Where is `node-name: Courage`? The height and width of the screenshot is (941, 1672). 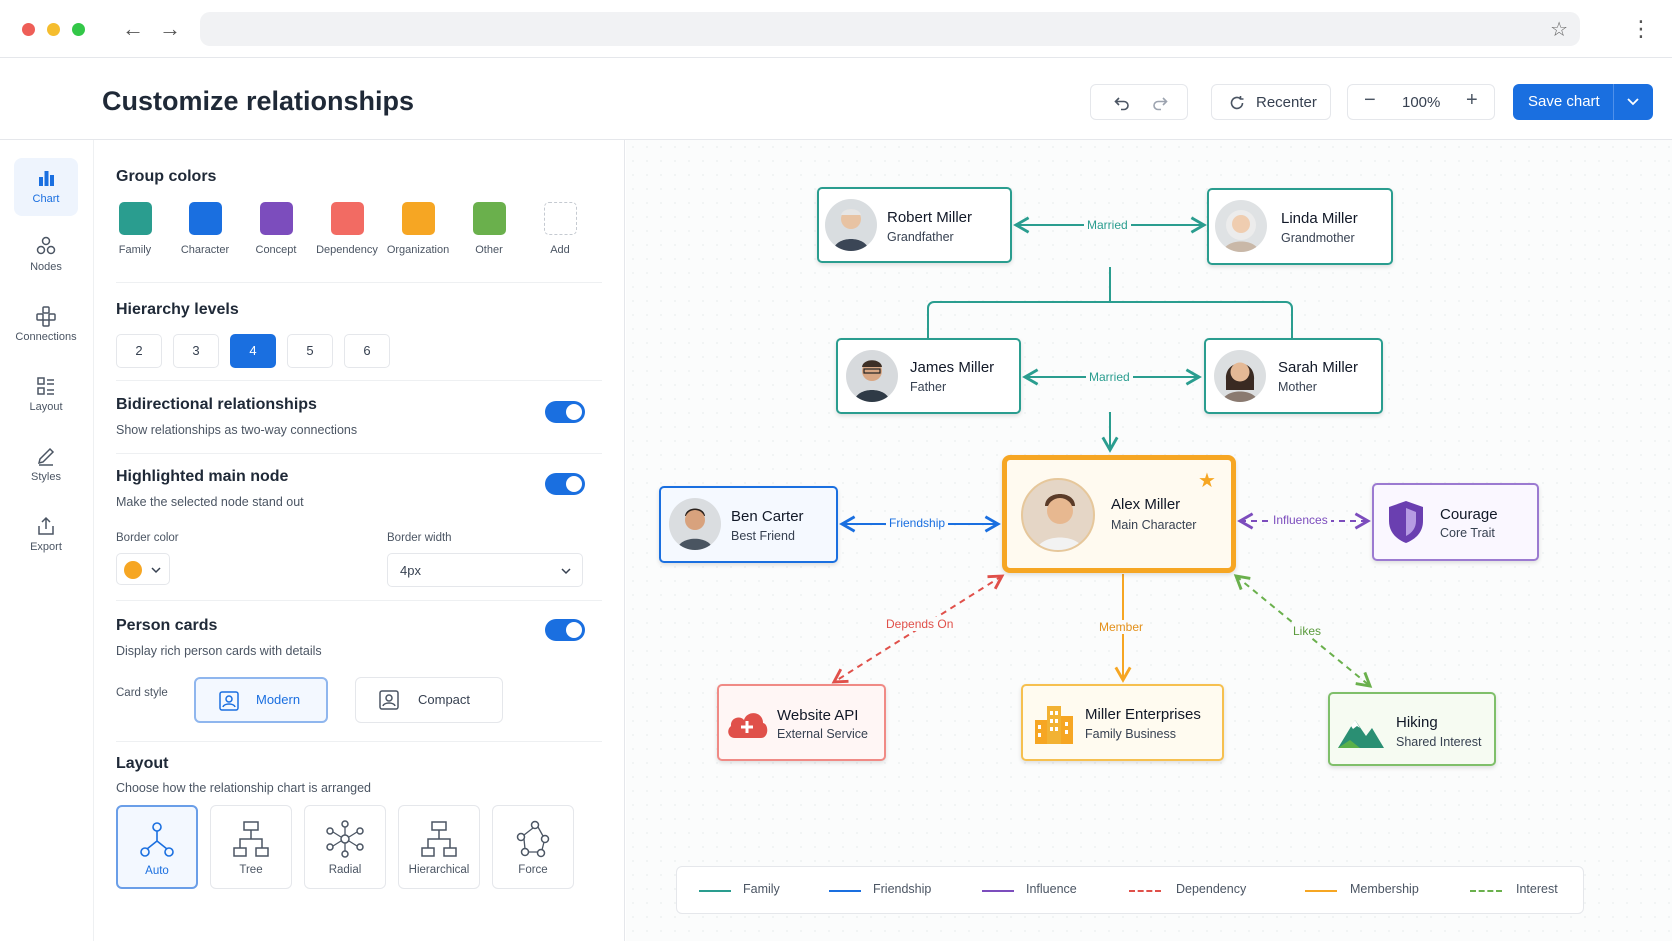
node-name: Courage is located at coordinates (1469, 514).